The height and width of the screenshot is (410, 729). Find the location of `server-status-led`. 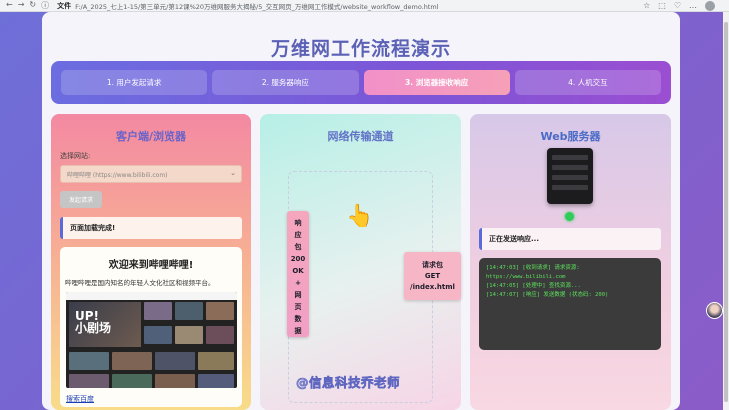

server-status-led is located at coordinates (569, 216).